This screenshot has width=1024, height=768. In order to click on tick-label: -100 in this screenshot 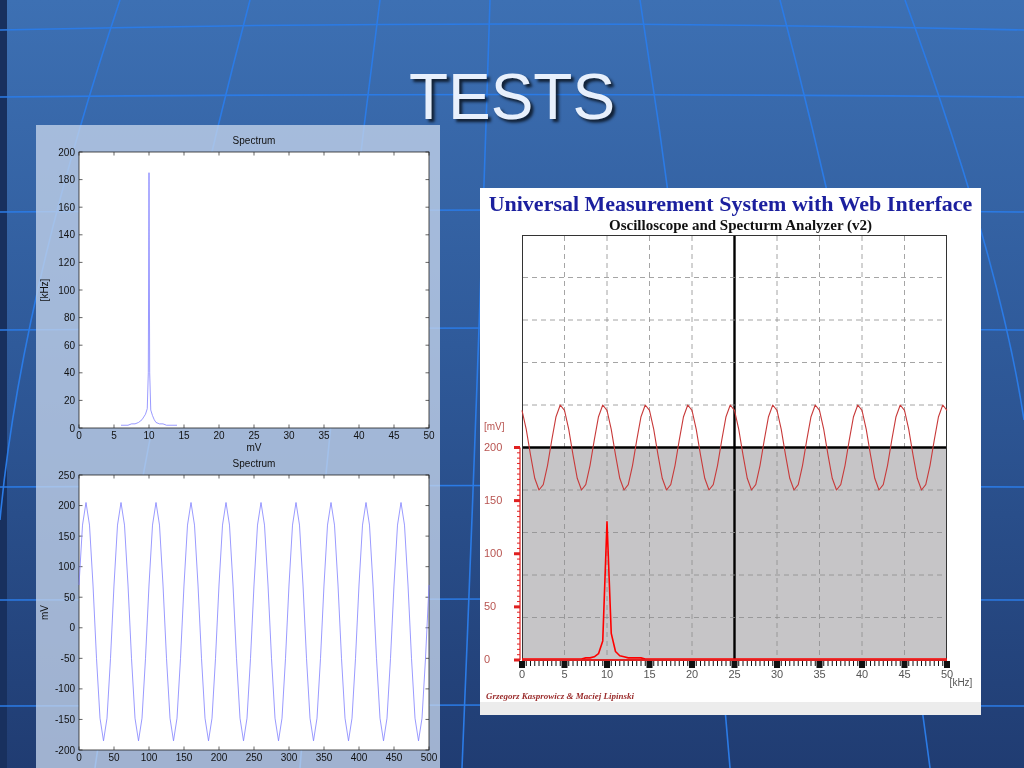, I will do `click(65, 689)`.